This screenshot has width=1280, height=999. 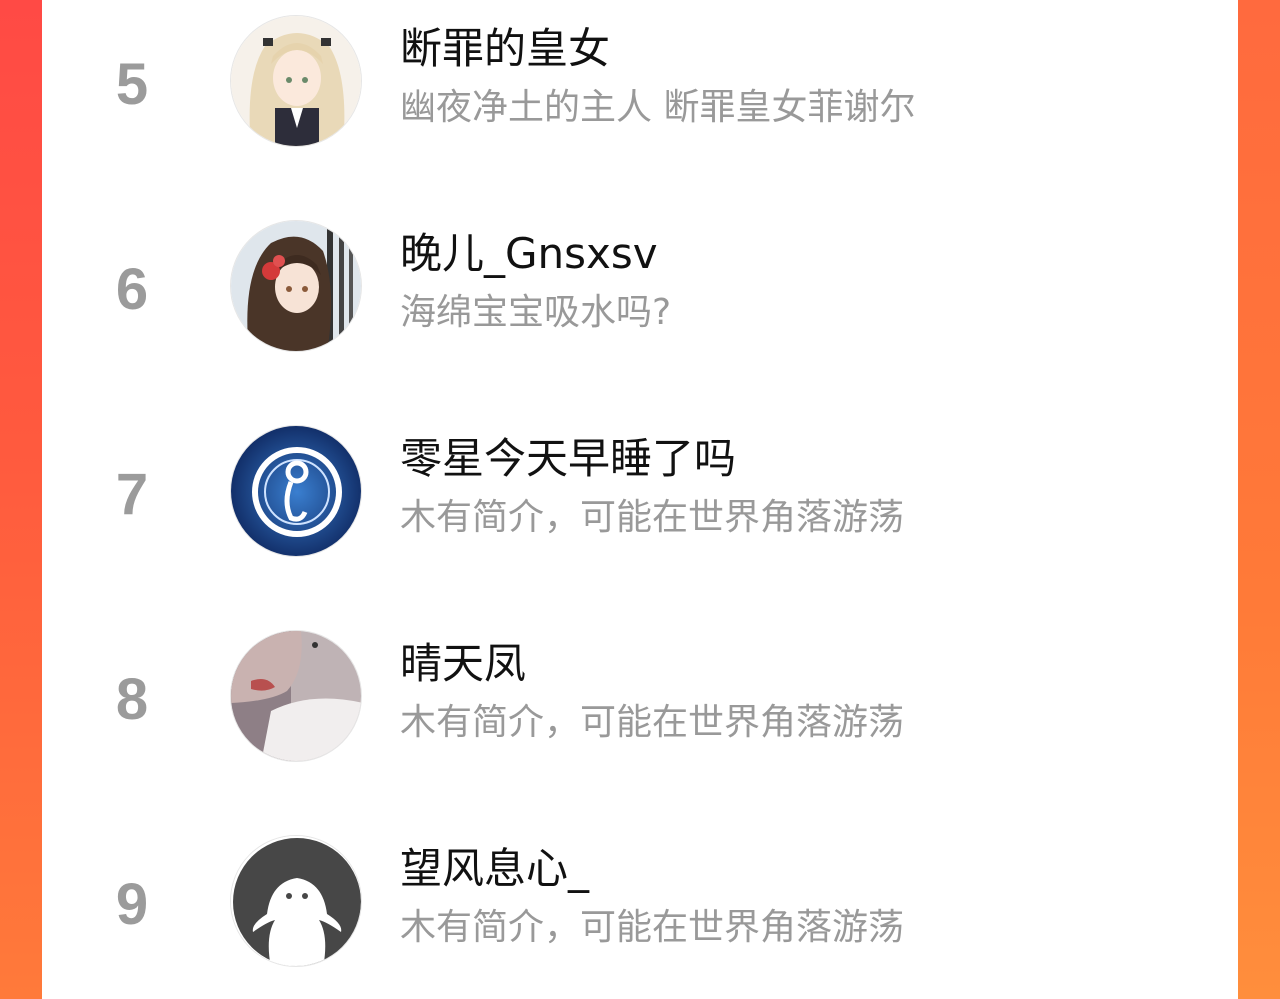 I want to click on username: 晚儿_Gnsxsv, so click(x=529, y=253).